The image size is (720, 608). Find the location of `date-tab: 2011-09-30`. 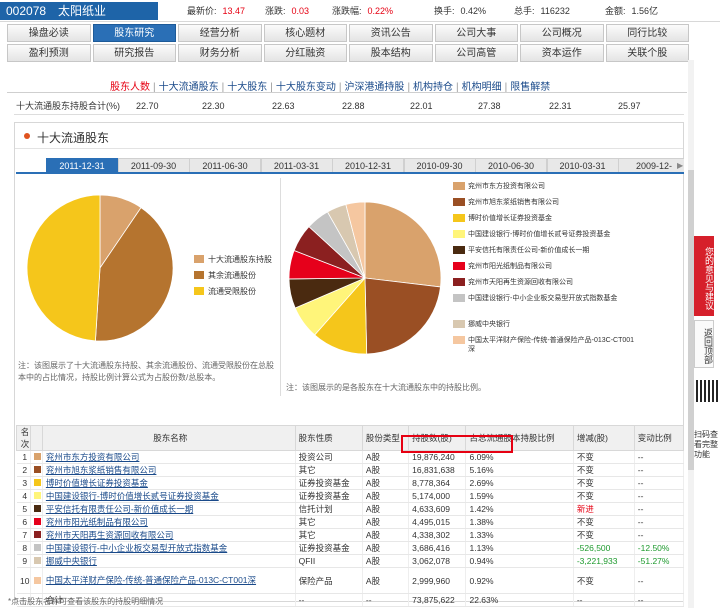

date-tab: 2011-09-30 is located at coordinates (153, 165).